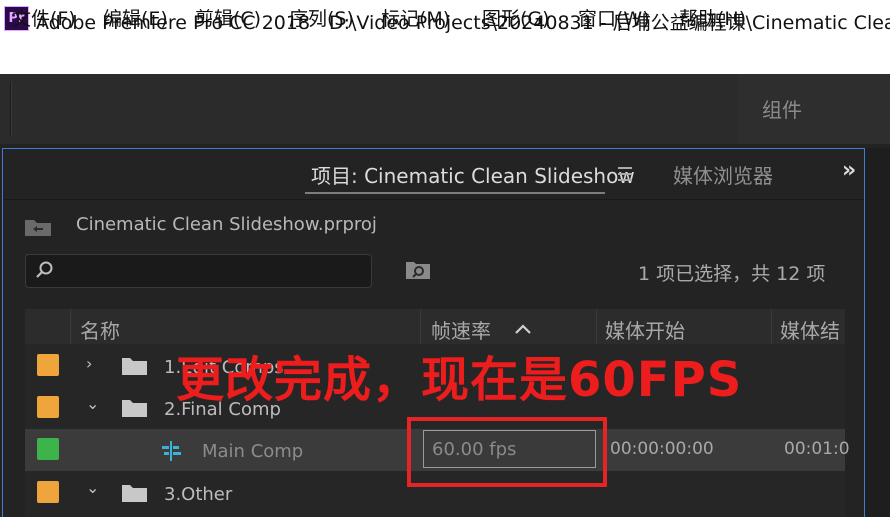 The height and width of the screenshot is (517, 890). Describe the element at coordinates (415, 17) in the screenshot. I see `menu-markers: 标记(M)` at that location.